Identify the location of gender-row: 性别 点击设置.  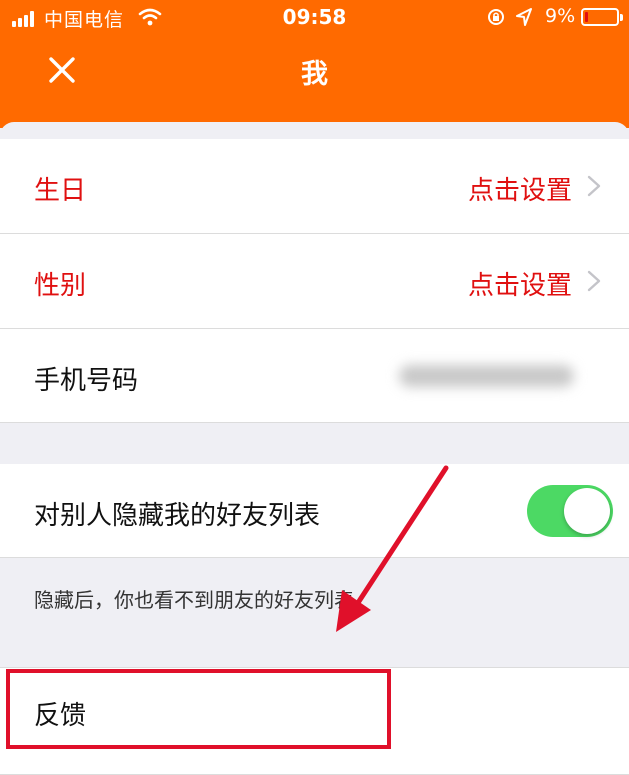
(314, 281).